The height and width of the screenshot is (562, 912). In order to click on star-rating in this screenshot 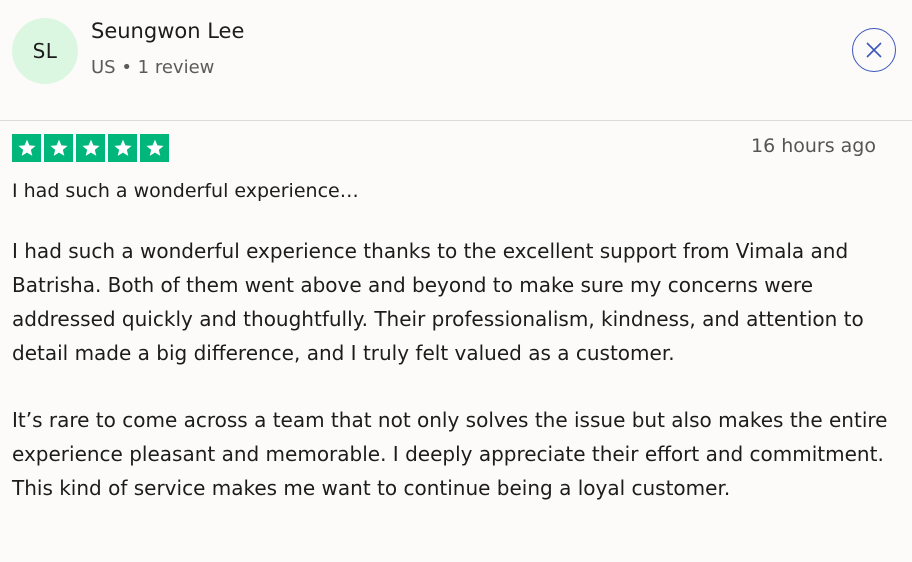, I will do `click(90, 148)`.